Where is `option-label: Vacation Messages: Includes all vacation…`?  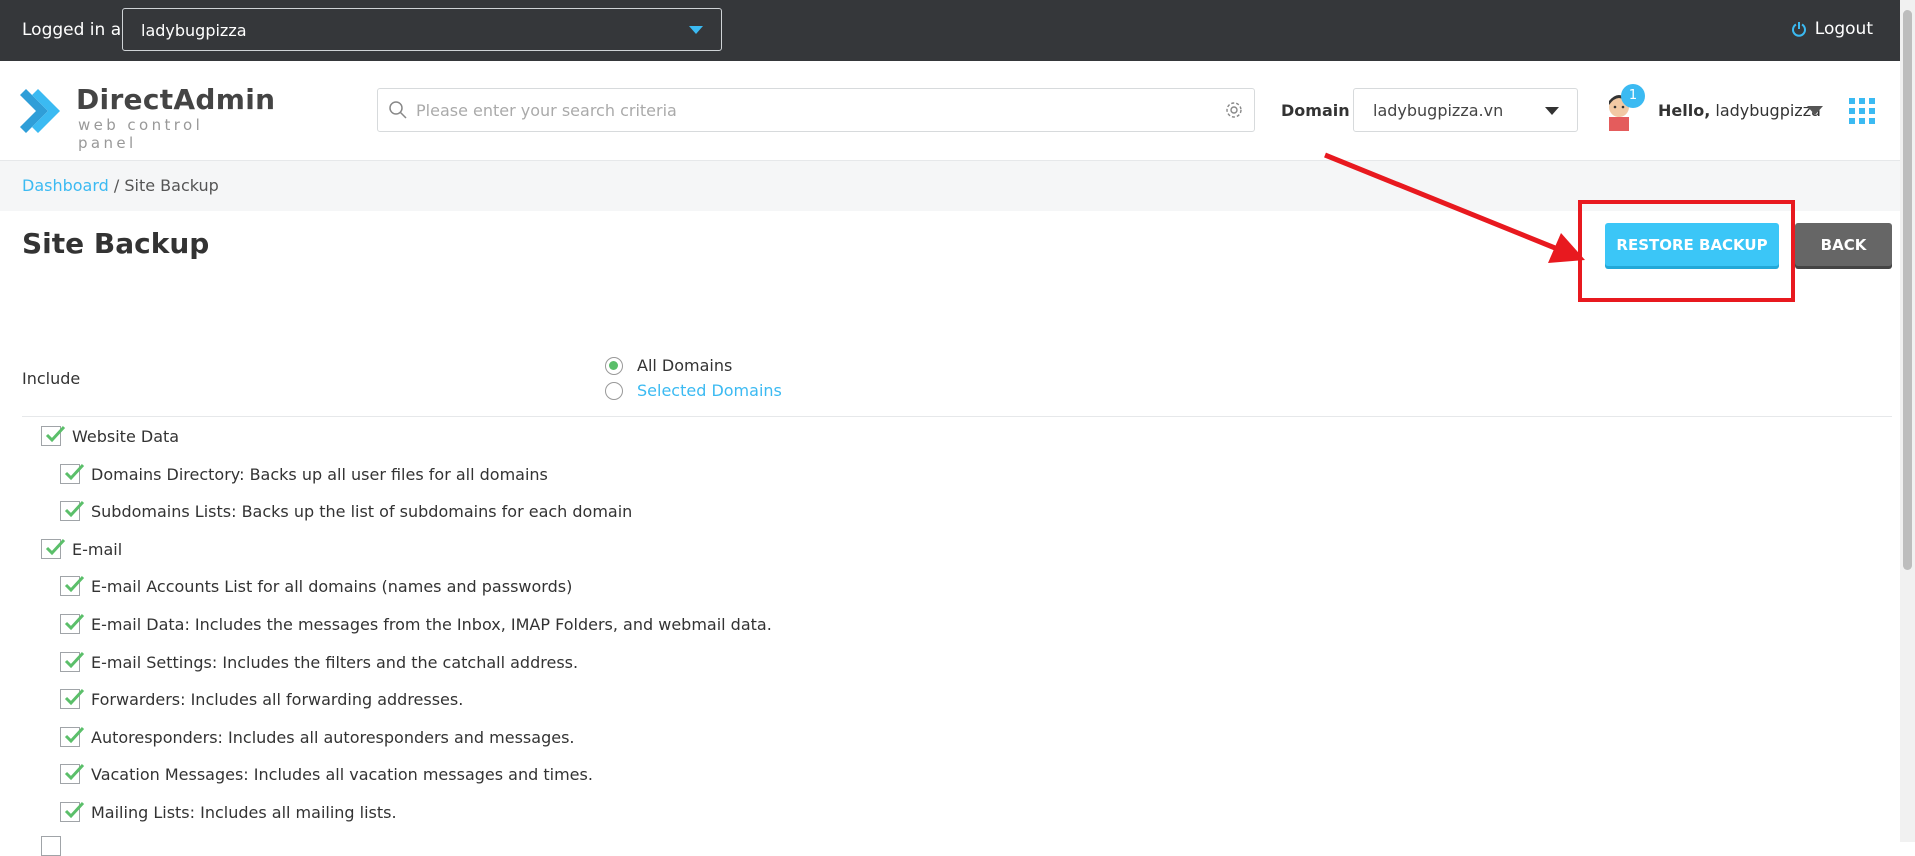
option-label: Vacation Messages: Includes all vacation… is located at coordinates (342, 775).